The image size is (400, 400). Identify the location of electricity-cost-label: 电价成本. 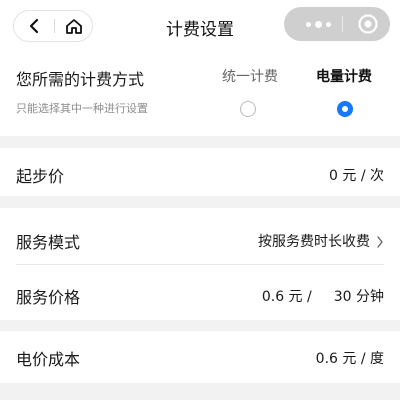
(48, 359).